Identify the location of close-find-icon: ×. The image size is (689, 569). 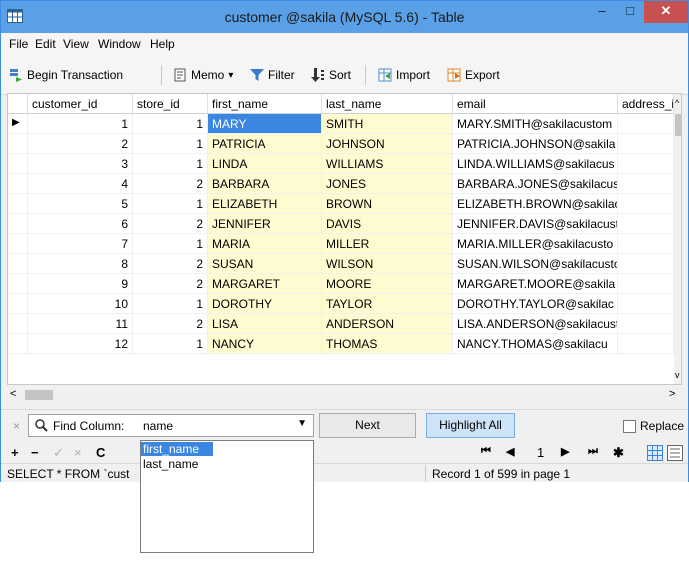
(16, 426).